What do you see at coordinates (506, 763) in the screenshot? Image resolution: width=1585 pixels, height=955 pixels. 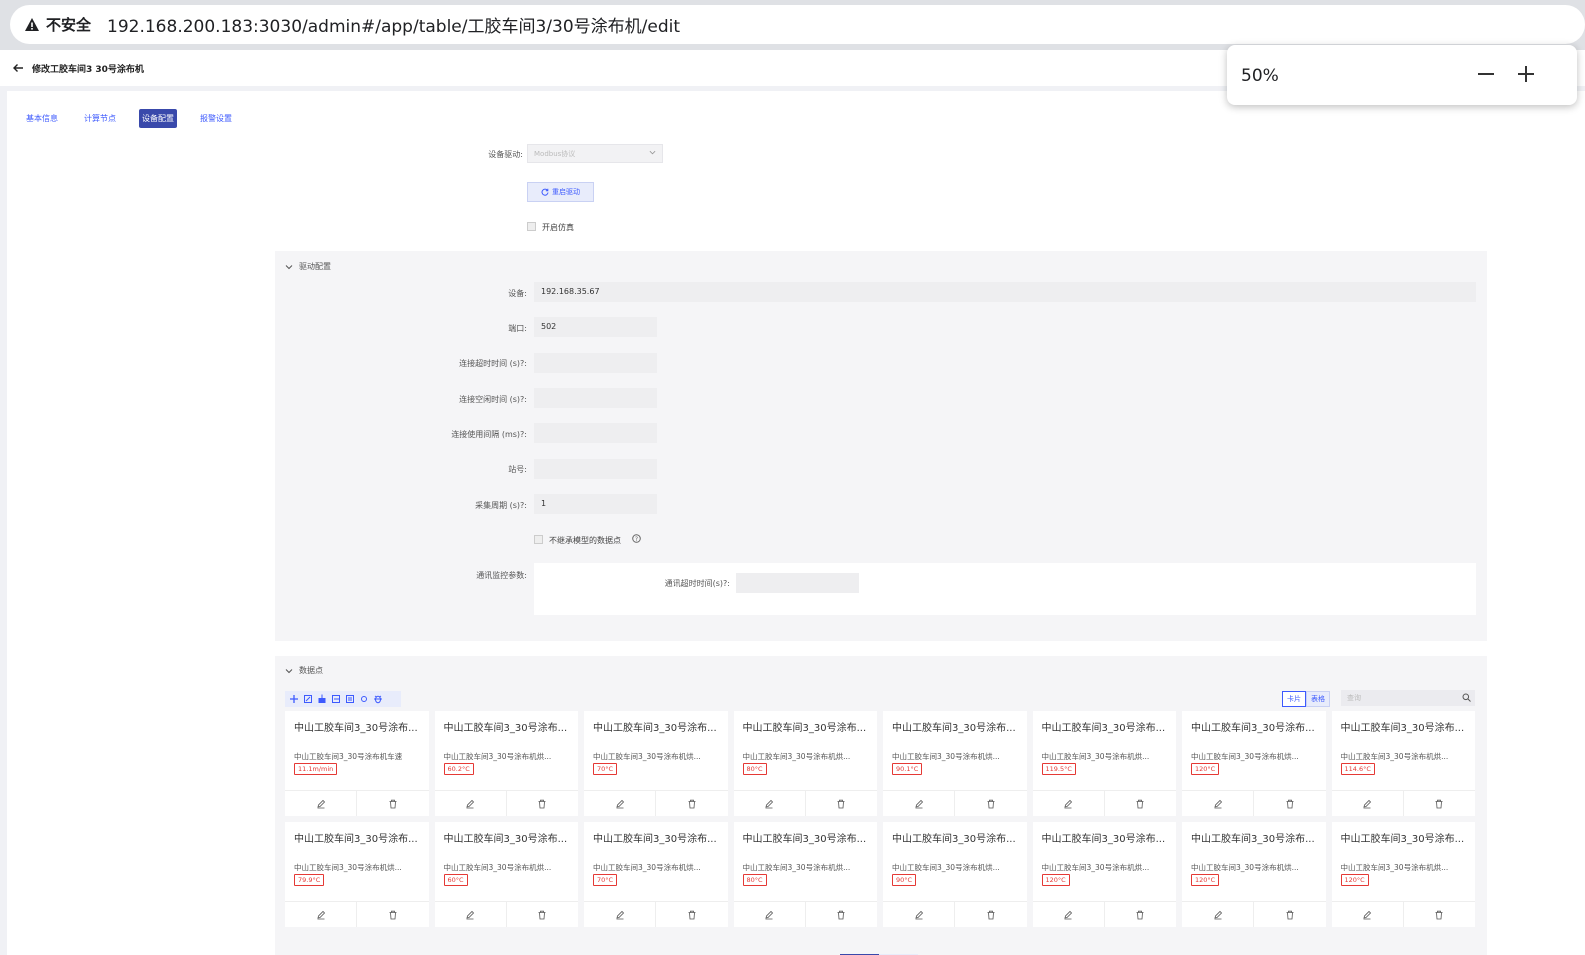 I see `datapoint-card: 中山工胶车间3_30号涂布... 中山工胶车间3_30号涂布机烘... 60.2°C` at bounding box center [506, 763].